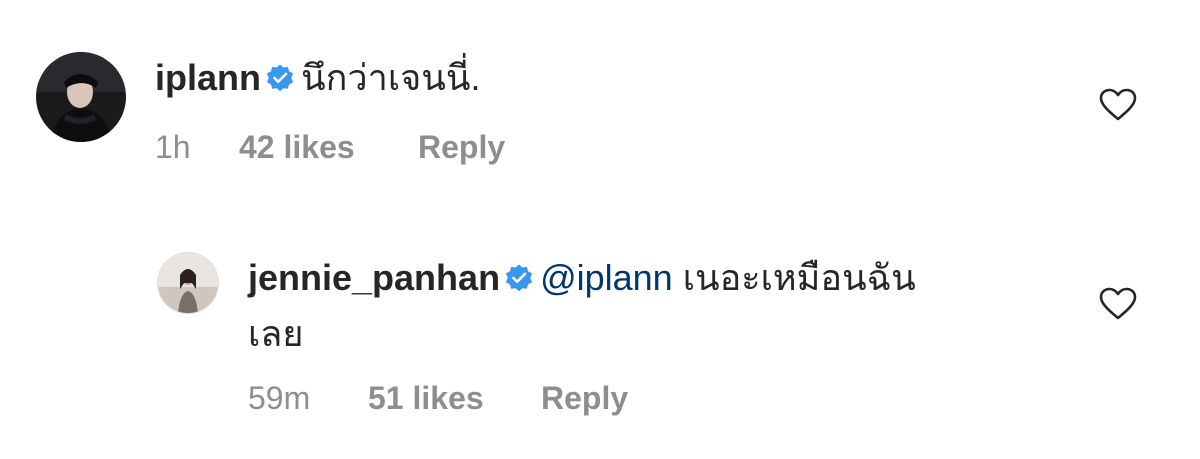 The width and height of the screenshot is (1200, 459). What do you see at coordinates (606, 277) in the screenshot?
I see `comment-2-mention-link: @iplann` at bounding box center [606, 277].